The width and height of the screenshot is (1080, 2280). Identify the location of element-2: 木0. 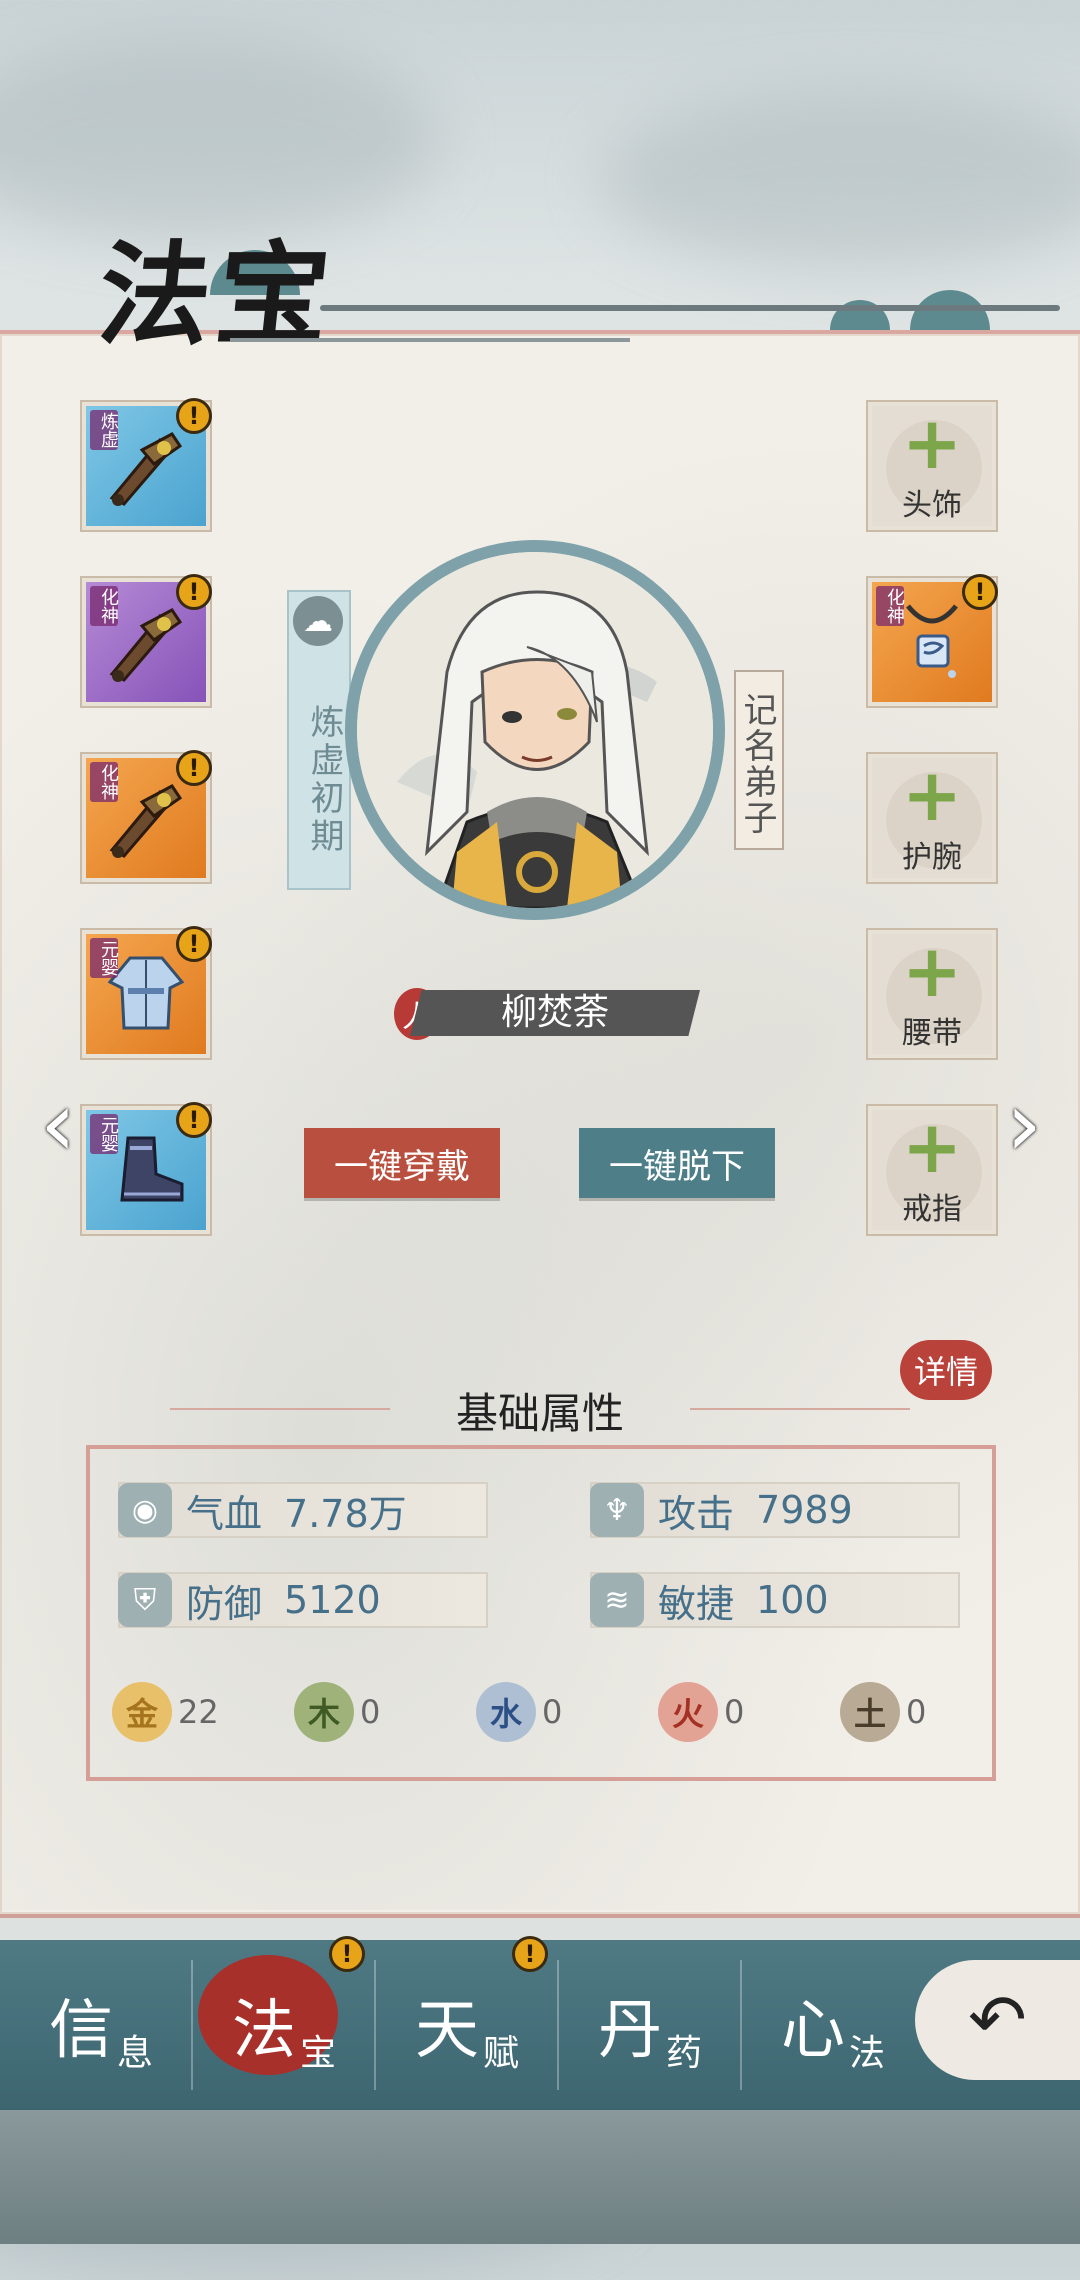
(337, 1712).